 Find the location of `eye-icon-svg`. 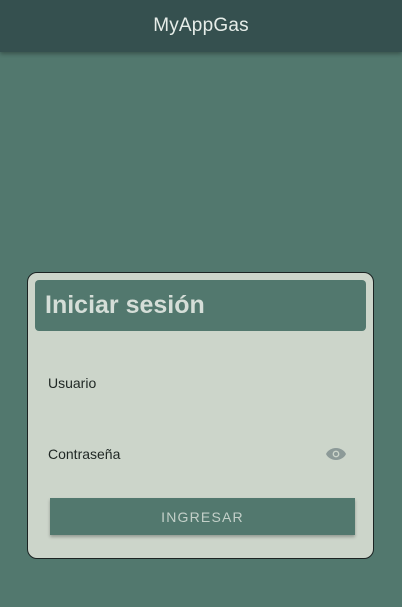

eye-icon-svg is located at coordinates (336, 454).